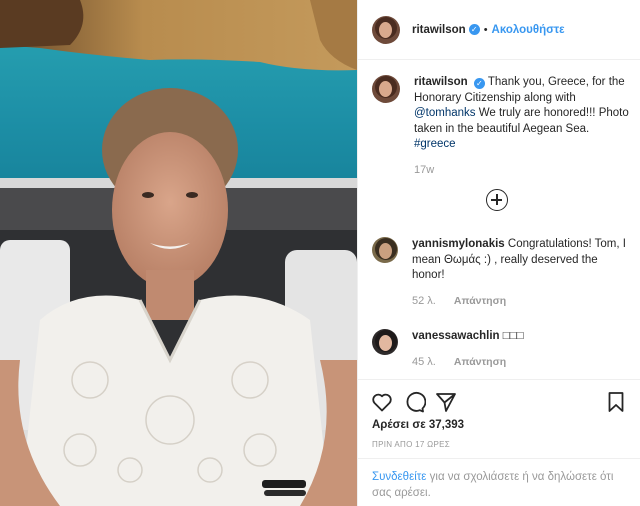 The width and height of the screenshot is (640, 506). Describe the element at coordinates (513, 336) in the screenshot. I see `comment-text: □□□` at that location.